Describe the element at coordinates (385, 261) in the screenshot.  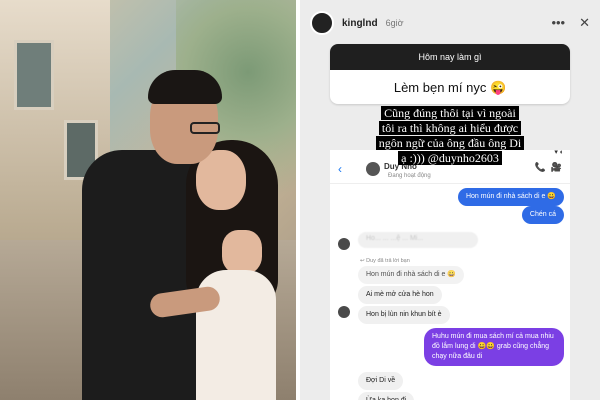
I see `reply-note: ↩ Duy đã trả lời bạn` at that location.